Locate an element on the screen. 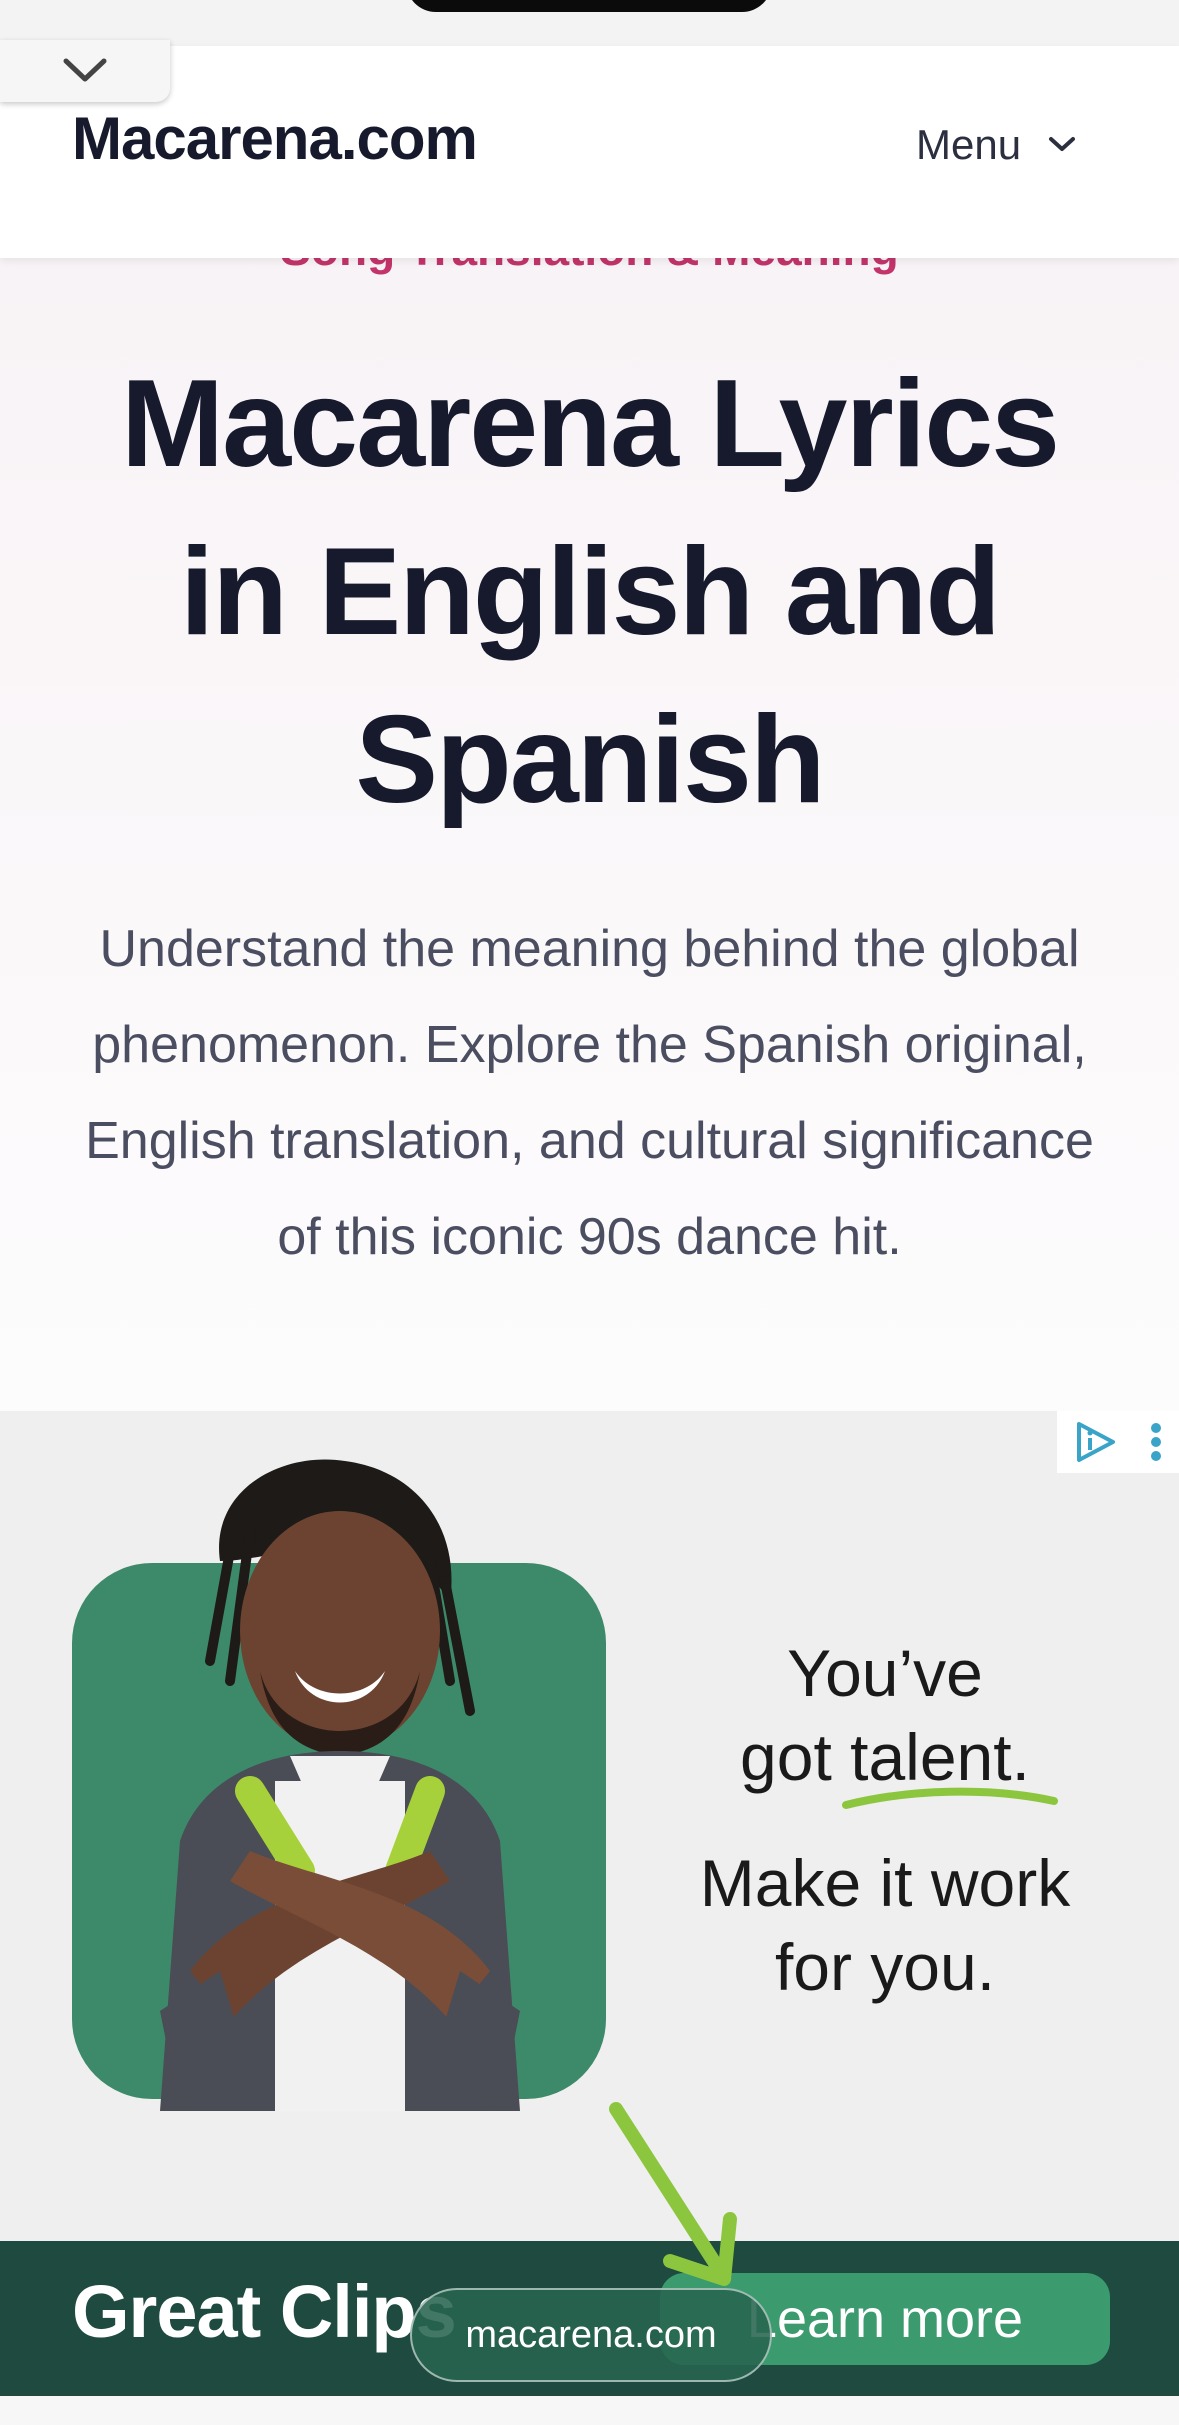 The width and height of the screenshot is (1179, 2425). ad-underline-decoration is located at coordinates (950, 1798).